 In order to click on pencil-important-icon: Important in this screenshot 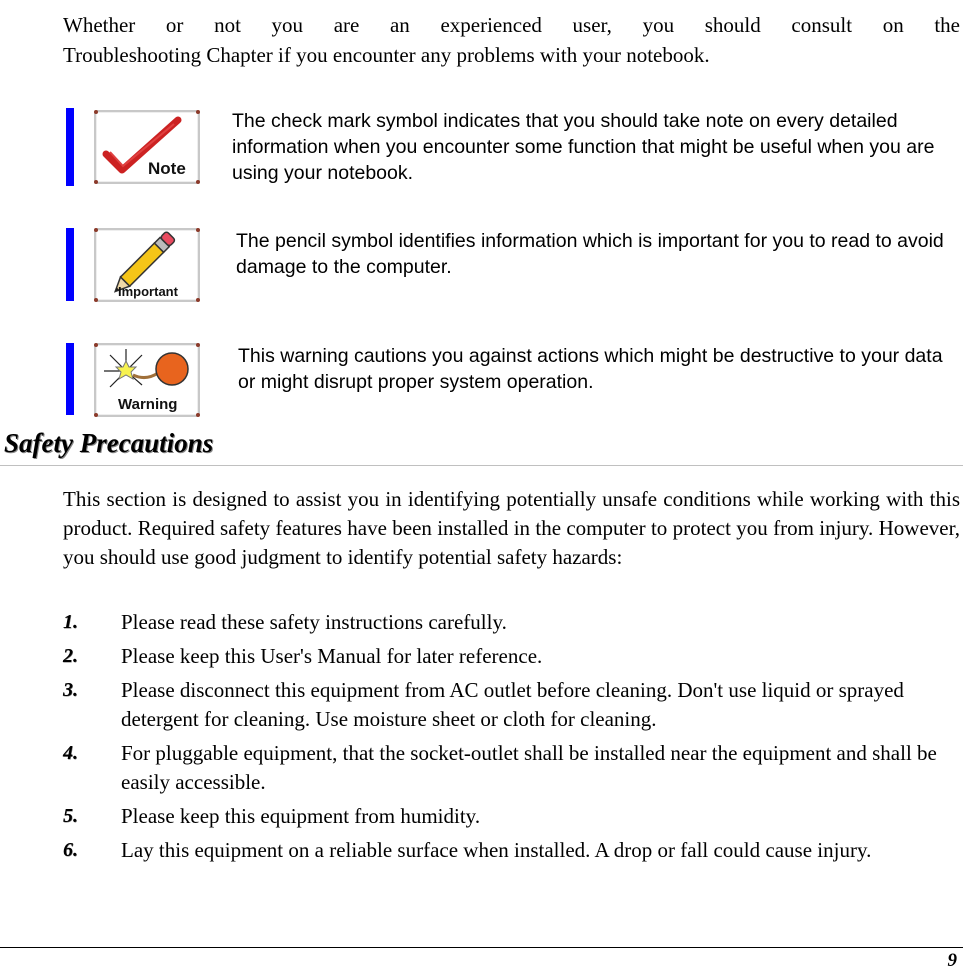, I will do `click(147, 265)`.